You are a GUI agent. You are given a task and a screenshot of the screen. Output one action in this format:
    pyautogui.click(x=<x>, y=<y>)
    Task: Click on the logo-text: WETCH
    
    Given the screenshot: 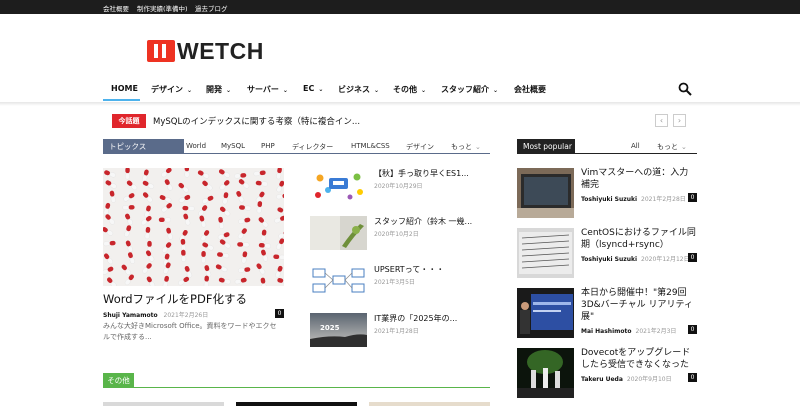 What is the action you would take?
    pyautogui.click(x=220, y=50)
    